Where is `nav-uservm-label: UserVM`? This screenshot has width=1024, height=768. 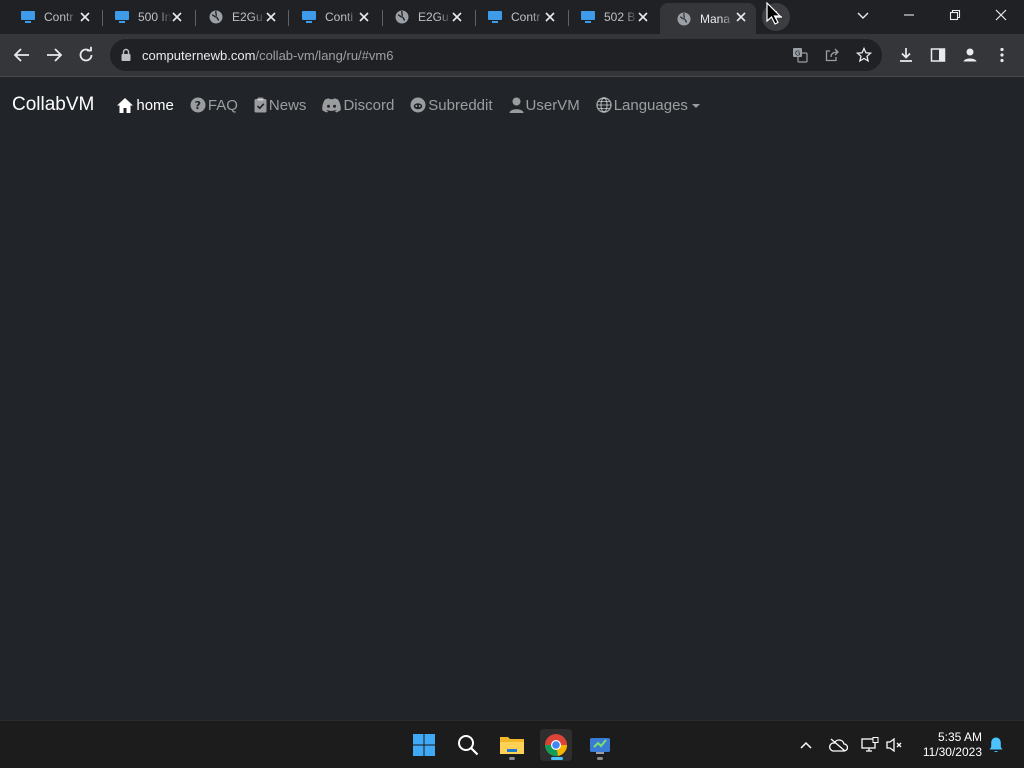 nav-uservm-label: UserVM is located at coordinates (552, 105).